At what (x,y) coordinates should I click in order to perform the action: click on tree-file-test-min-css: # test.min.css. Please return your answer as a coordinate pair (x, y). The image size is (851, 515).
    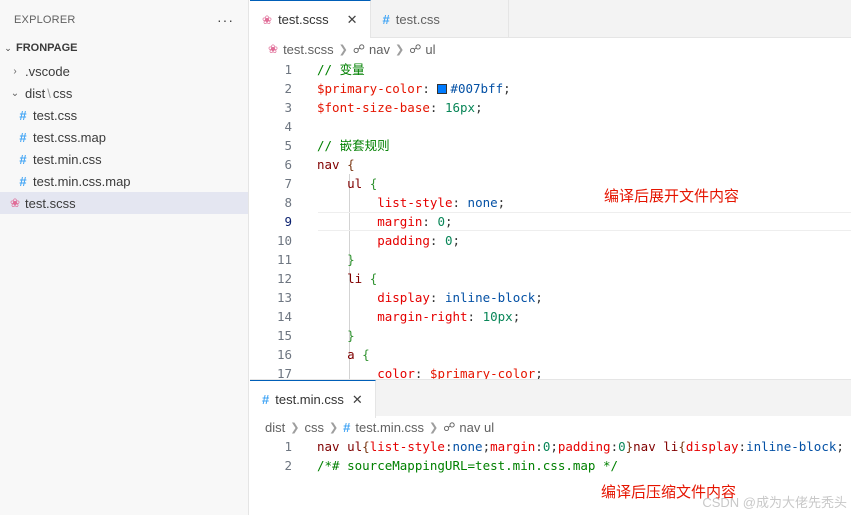
    Looking at the image, I should click on (124, 159).